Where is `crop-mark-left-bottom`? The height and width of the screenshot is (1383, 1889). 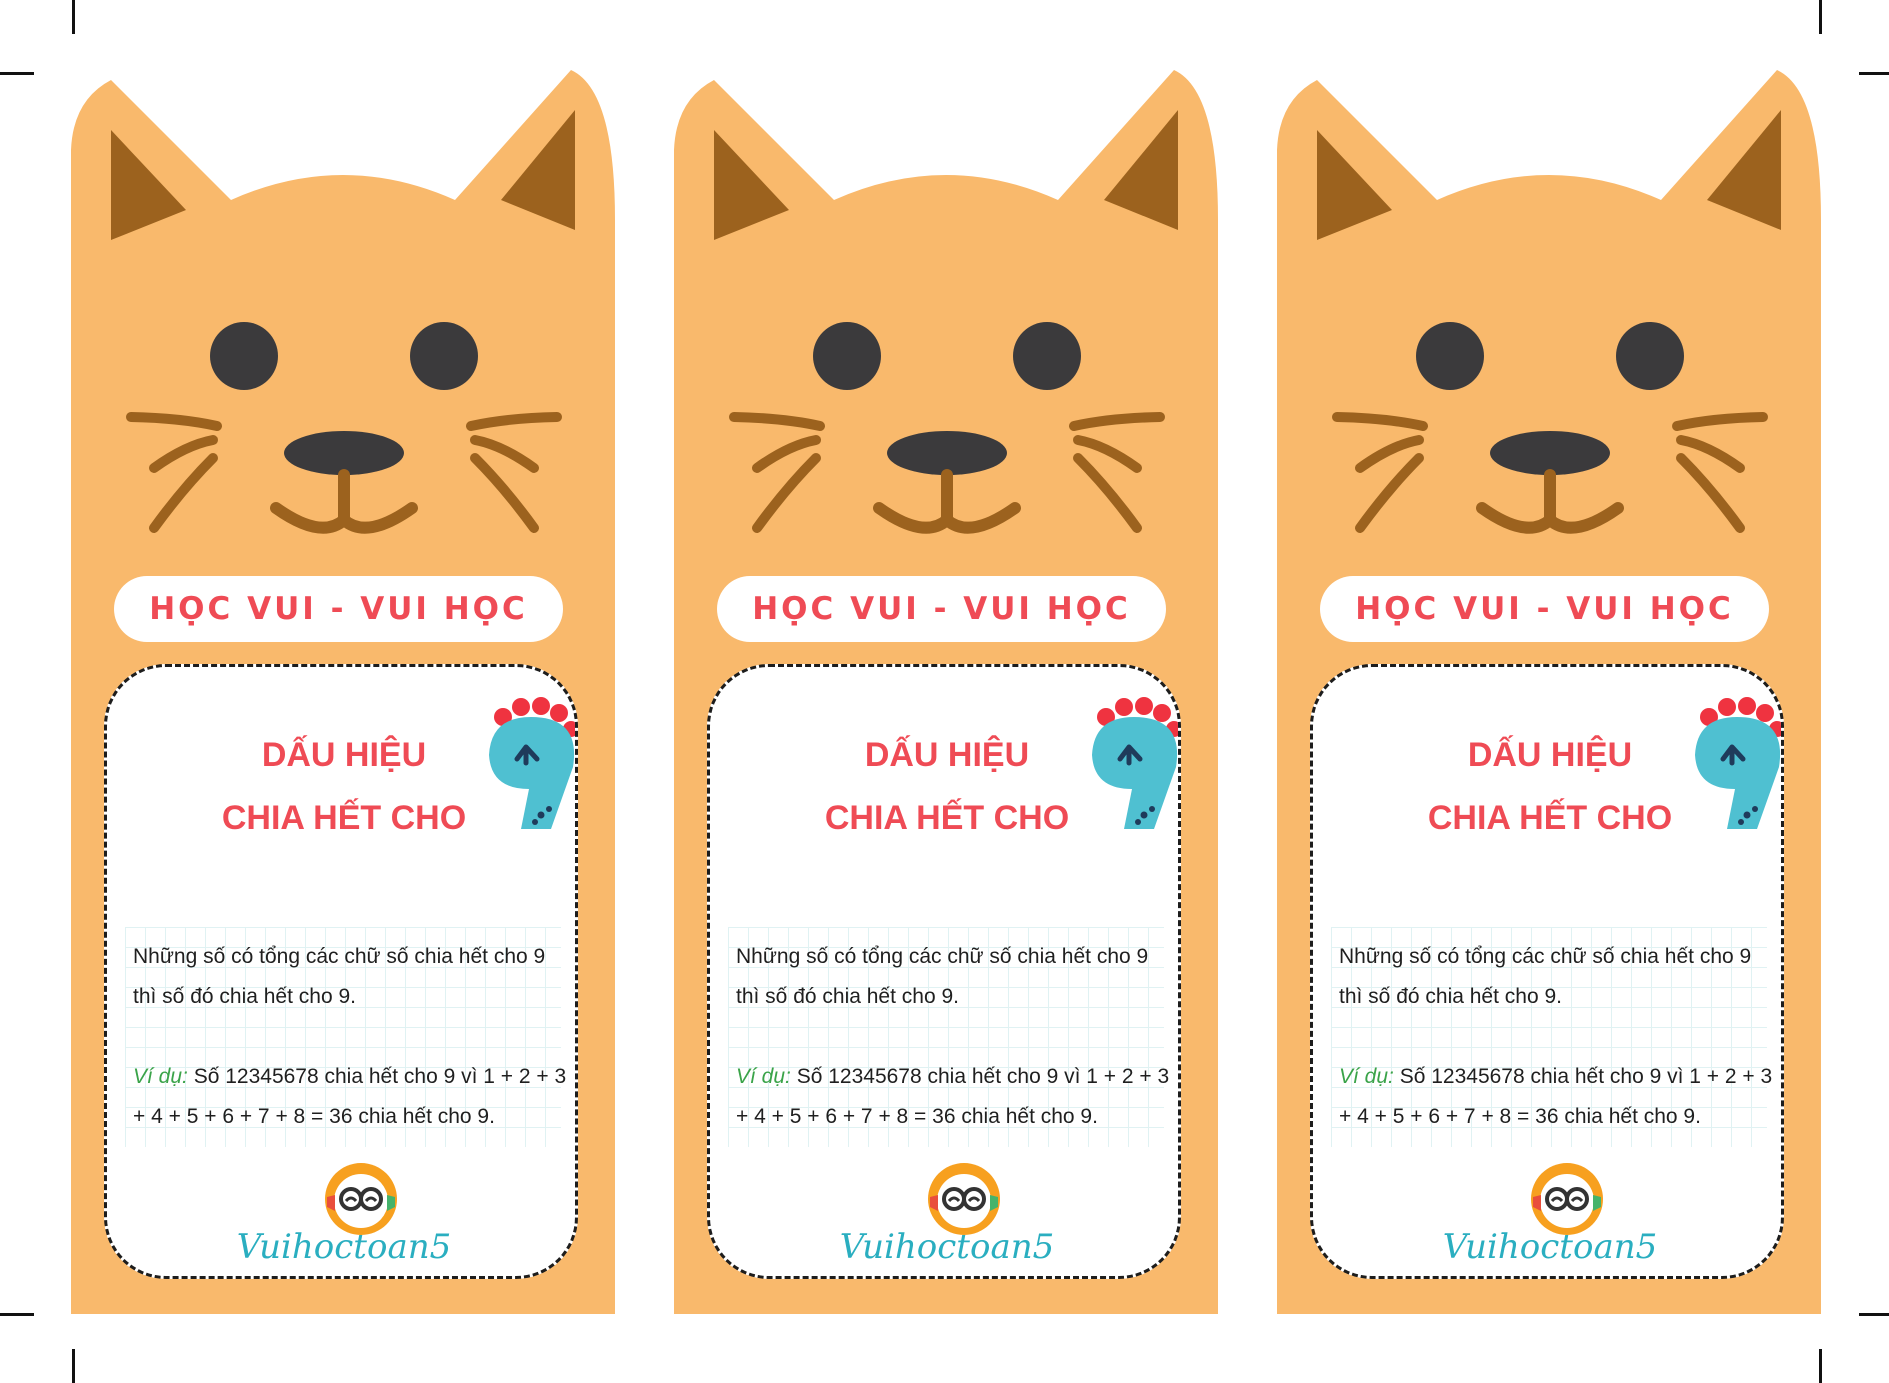 crop-mark-left-bottom is located at coordinates (17, 1314).